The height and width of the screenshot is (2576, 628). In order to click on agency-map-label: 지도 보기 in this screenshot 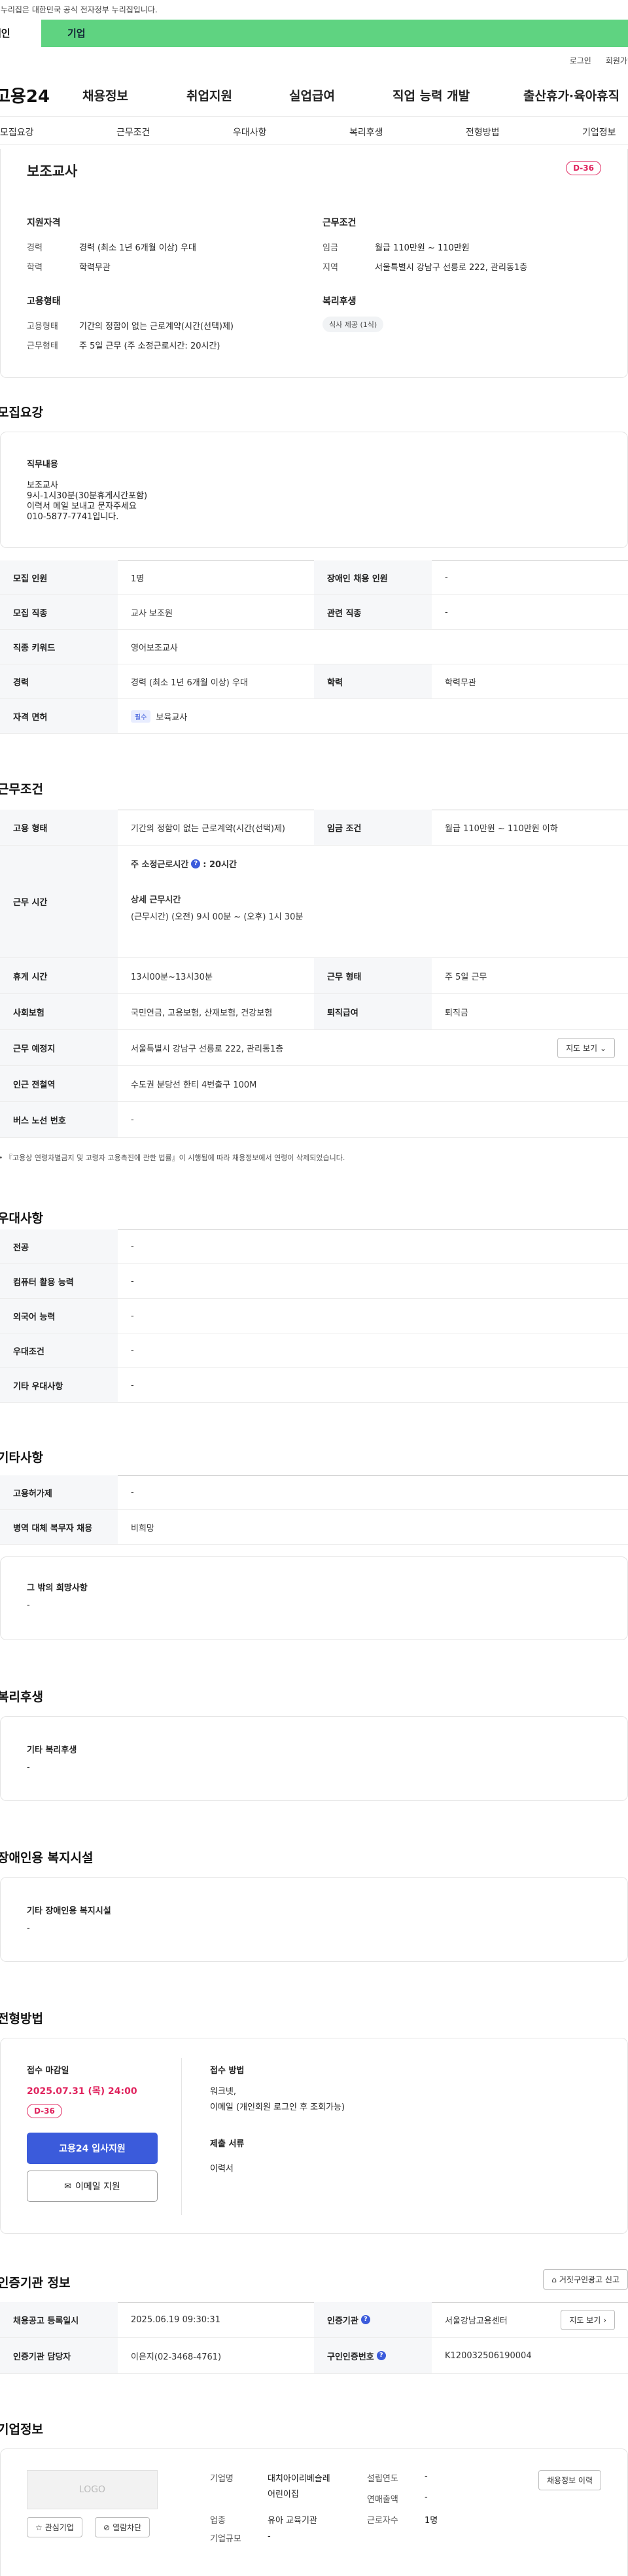, I will do `click(585, 2320)`.